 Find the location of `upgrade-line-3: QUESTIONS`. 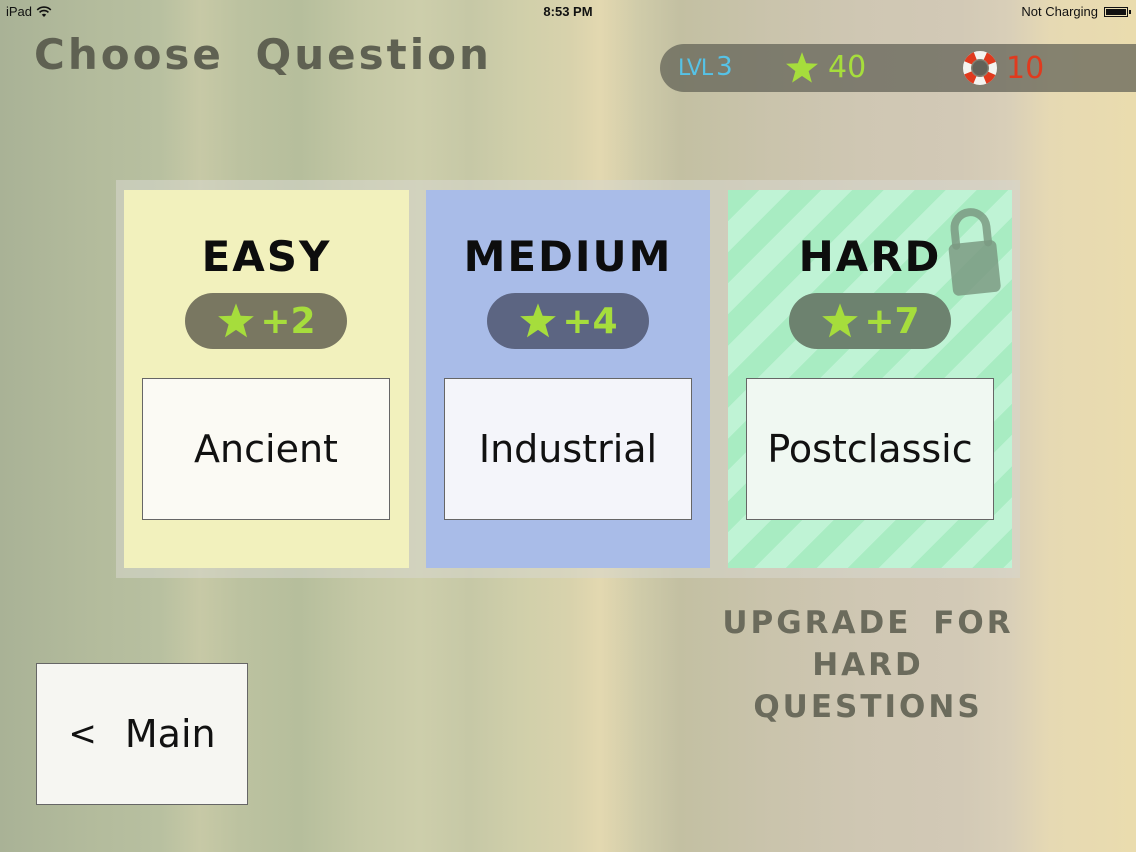

upgrade-line-3: QUESTIONS is located at coordinates (868, 707).